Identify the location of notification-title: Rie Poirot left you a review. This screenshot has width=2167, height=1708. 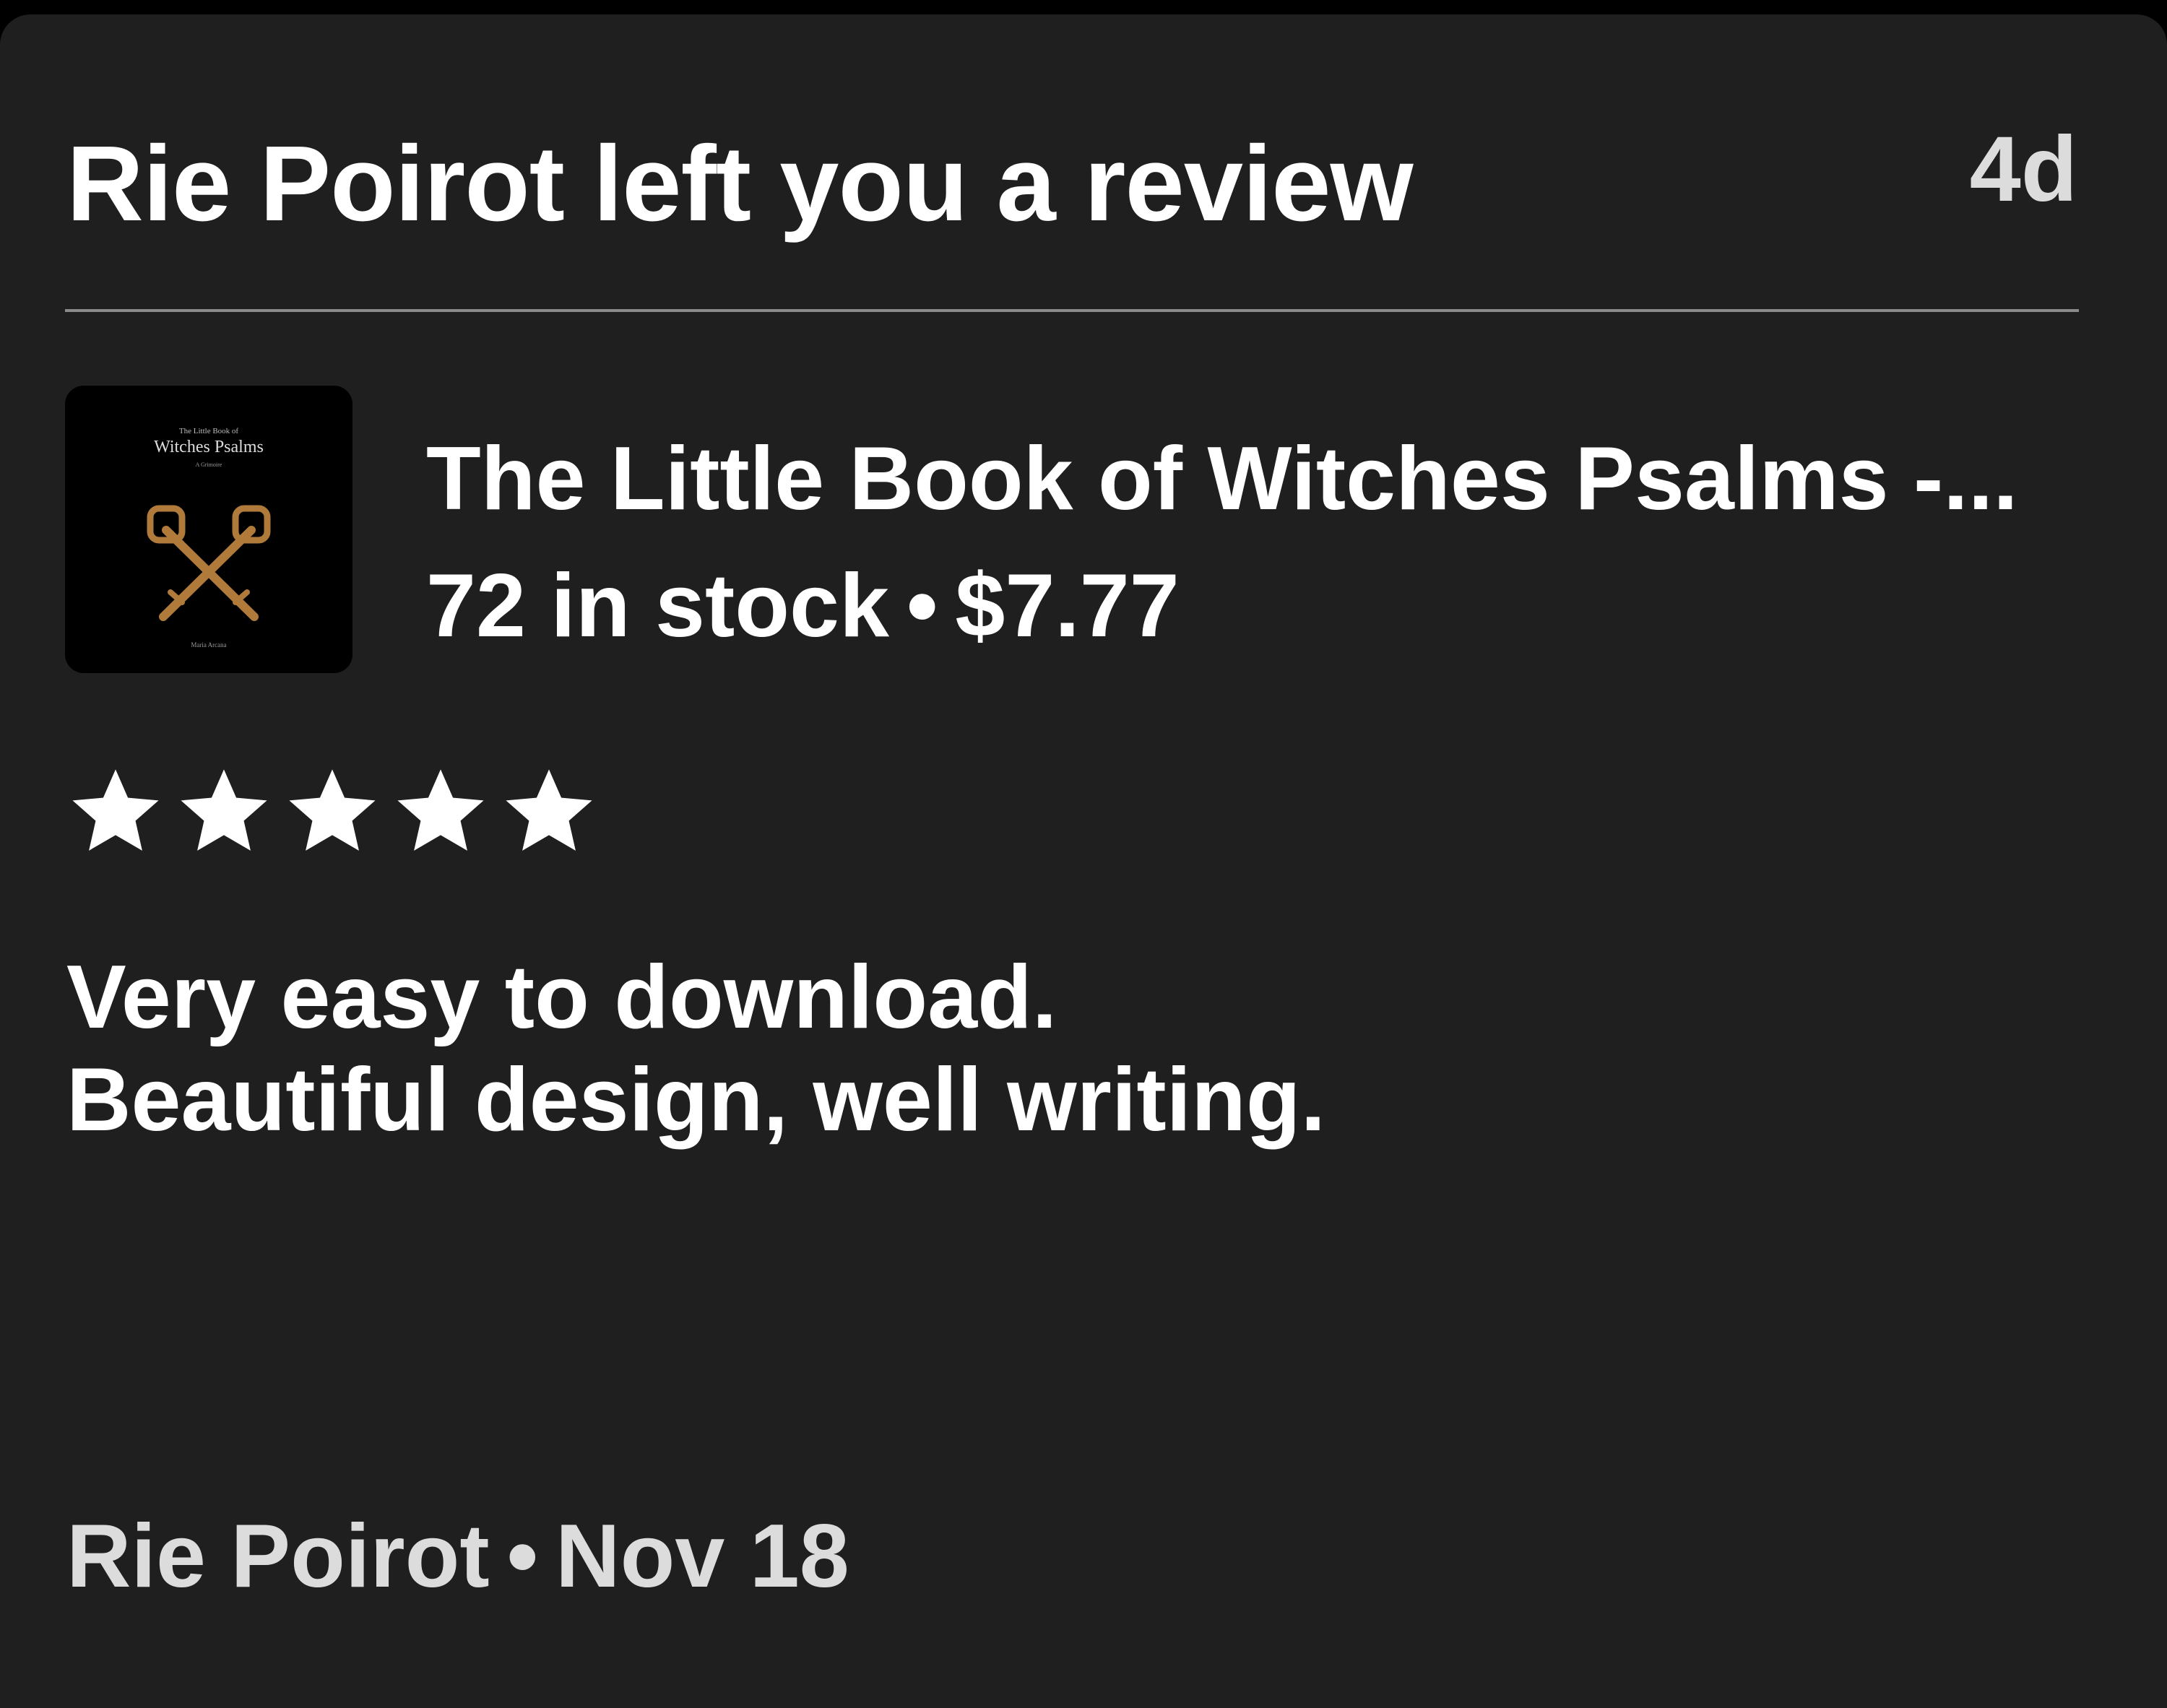
(740, 183).